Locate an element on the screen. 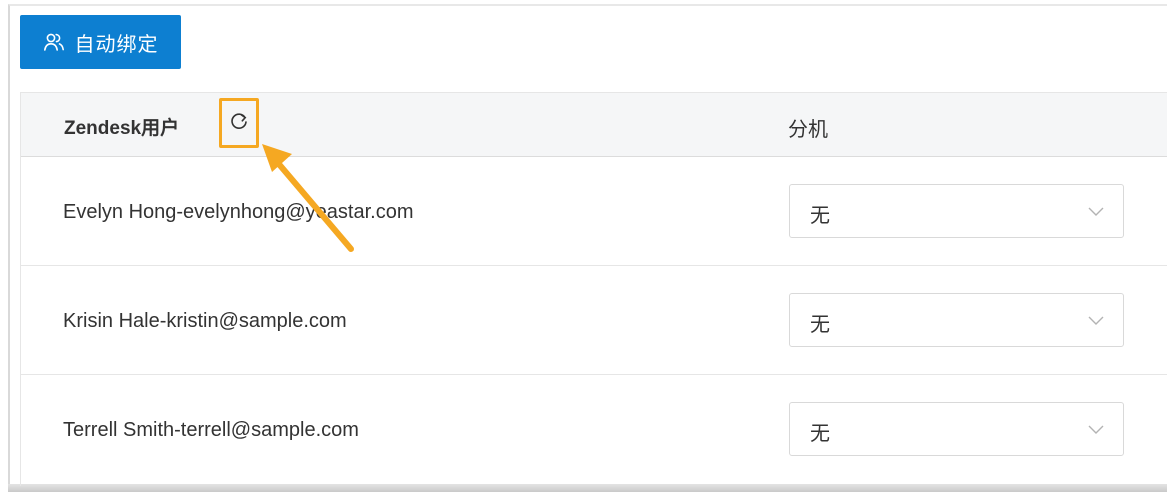  refresh-users-button is located at coordinates (239, 123).